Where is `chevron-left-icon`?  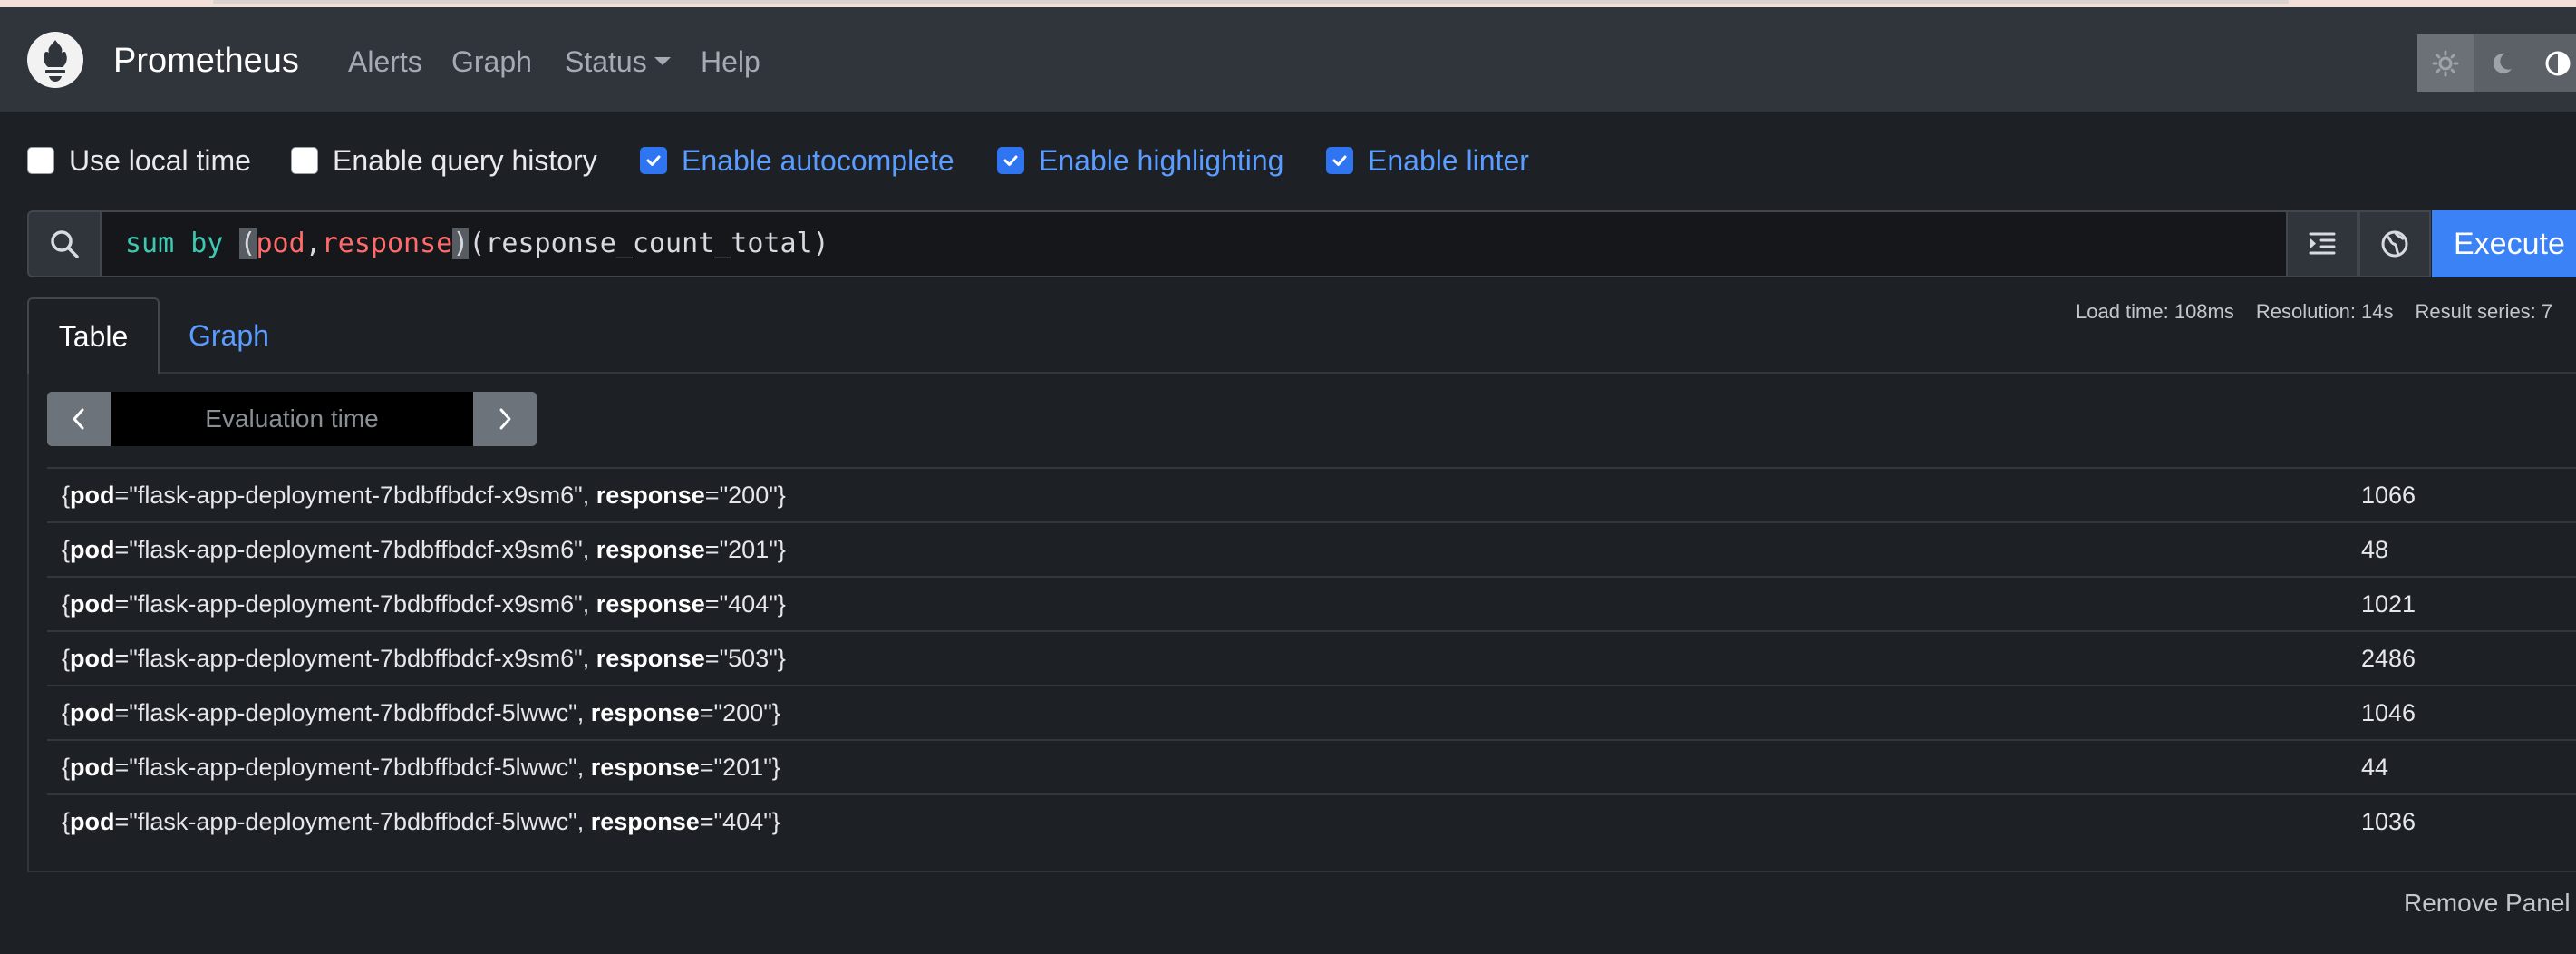 chevron-left-icon is located at coordinates (78, 419).